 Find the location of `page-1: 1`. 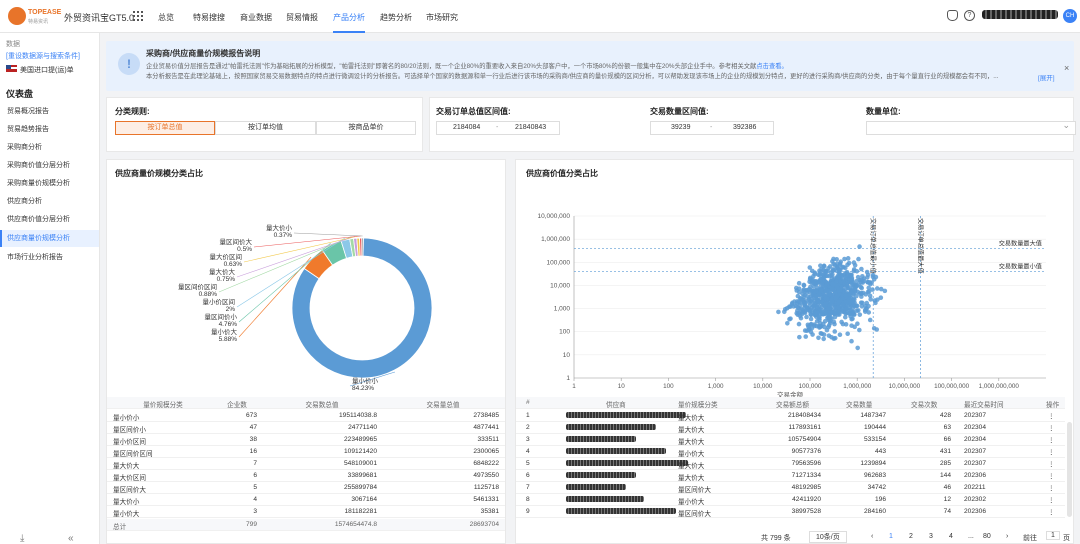

page-1: 1 is located at coordinates (891, 536).